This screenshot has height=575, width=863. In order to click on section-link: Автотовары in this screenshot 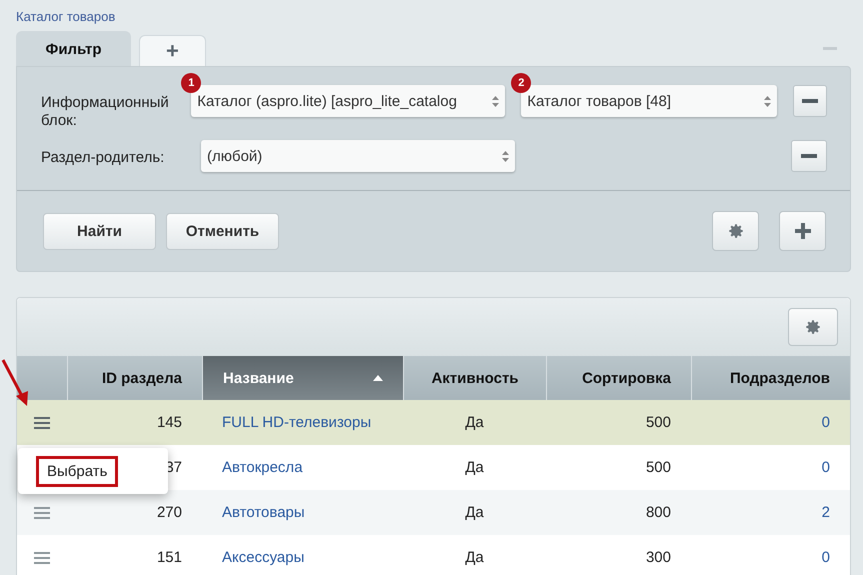, I will do `click(302, 512)`.